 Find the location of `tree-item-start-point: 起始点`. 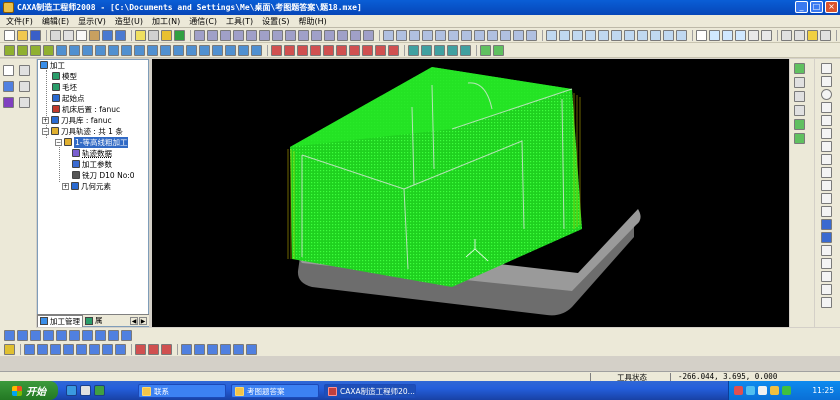

tree-item-start-point: 起始点 is located at coordinates (68, 98).